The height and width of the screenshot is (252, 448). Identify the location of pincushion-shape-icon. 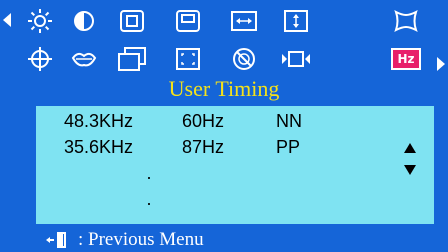
(406, 21).